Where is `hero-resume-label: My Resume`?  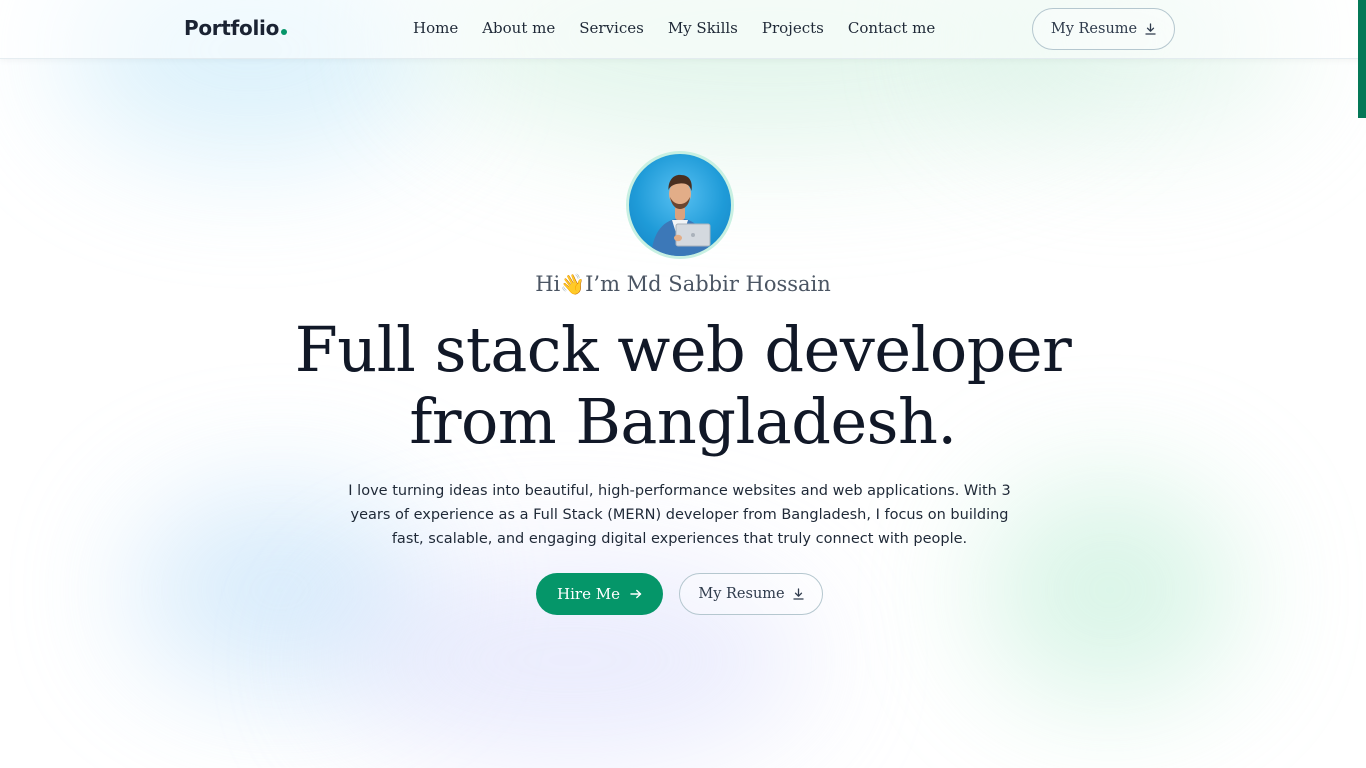 hero-resume-label: My Resume is located at coordinates (741, 594).